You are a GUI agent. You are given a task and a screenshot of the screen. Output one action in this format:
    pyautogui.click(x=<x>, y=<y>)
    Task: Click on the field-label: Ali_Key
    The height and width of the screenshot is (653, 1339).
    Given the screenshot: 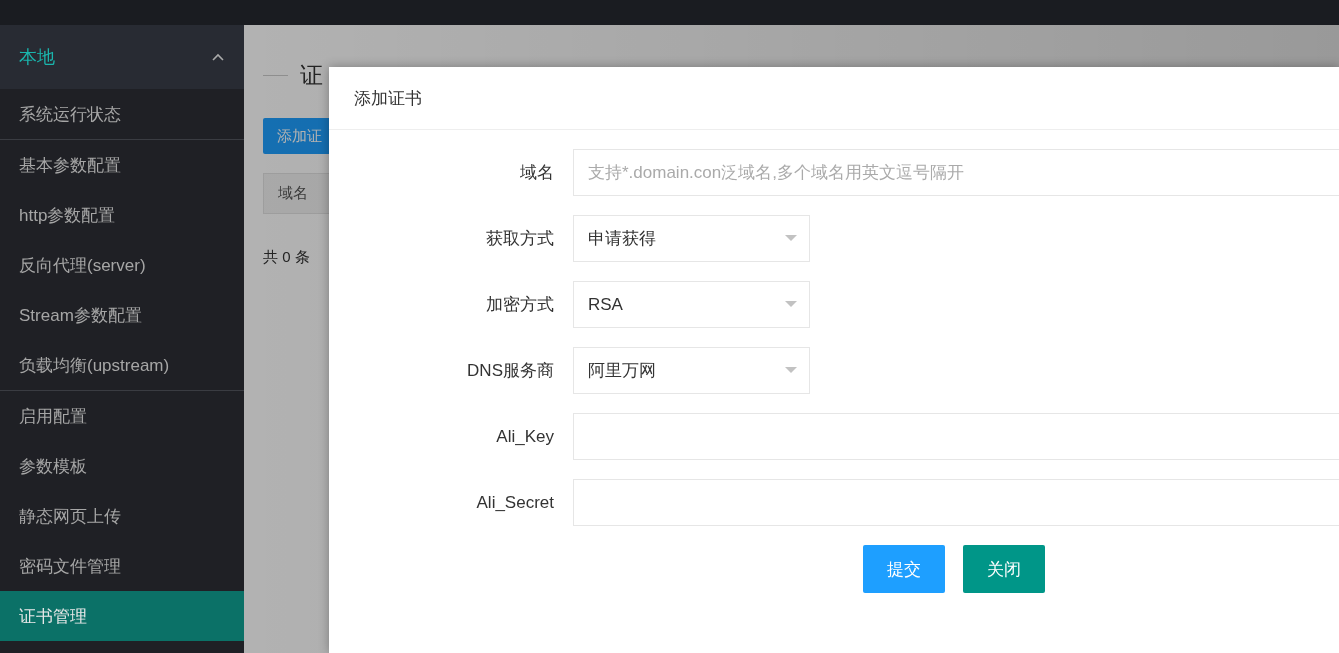 What is the action you would take?
    pyautogui.click(x=525, y=436)
    